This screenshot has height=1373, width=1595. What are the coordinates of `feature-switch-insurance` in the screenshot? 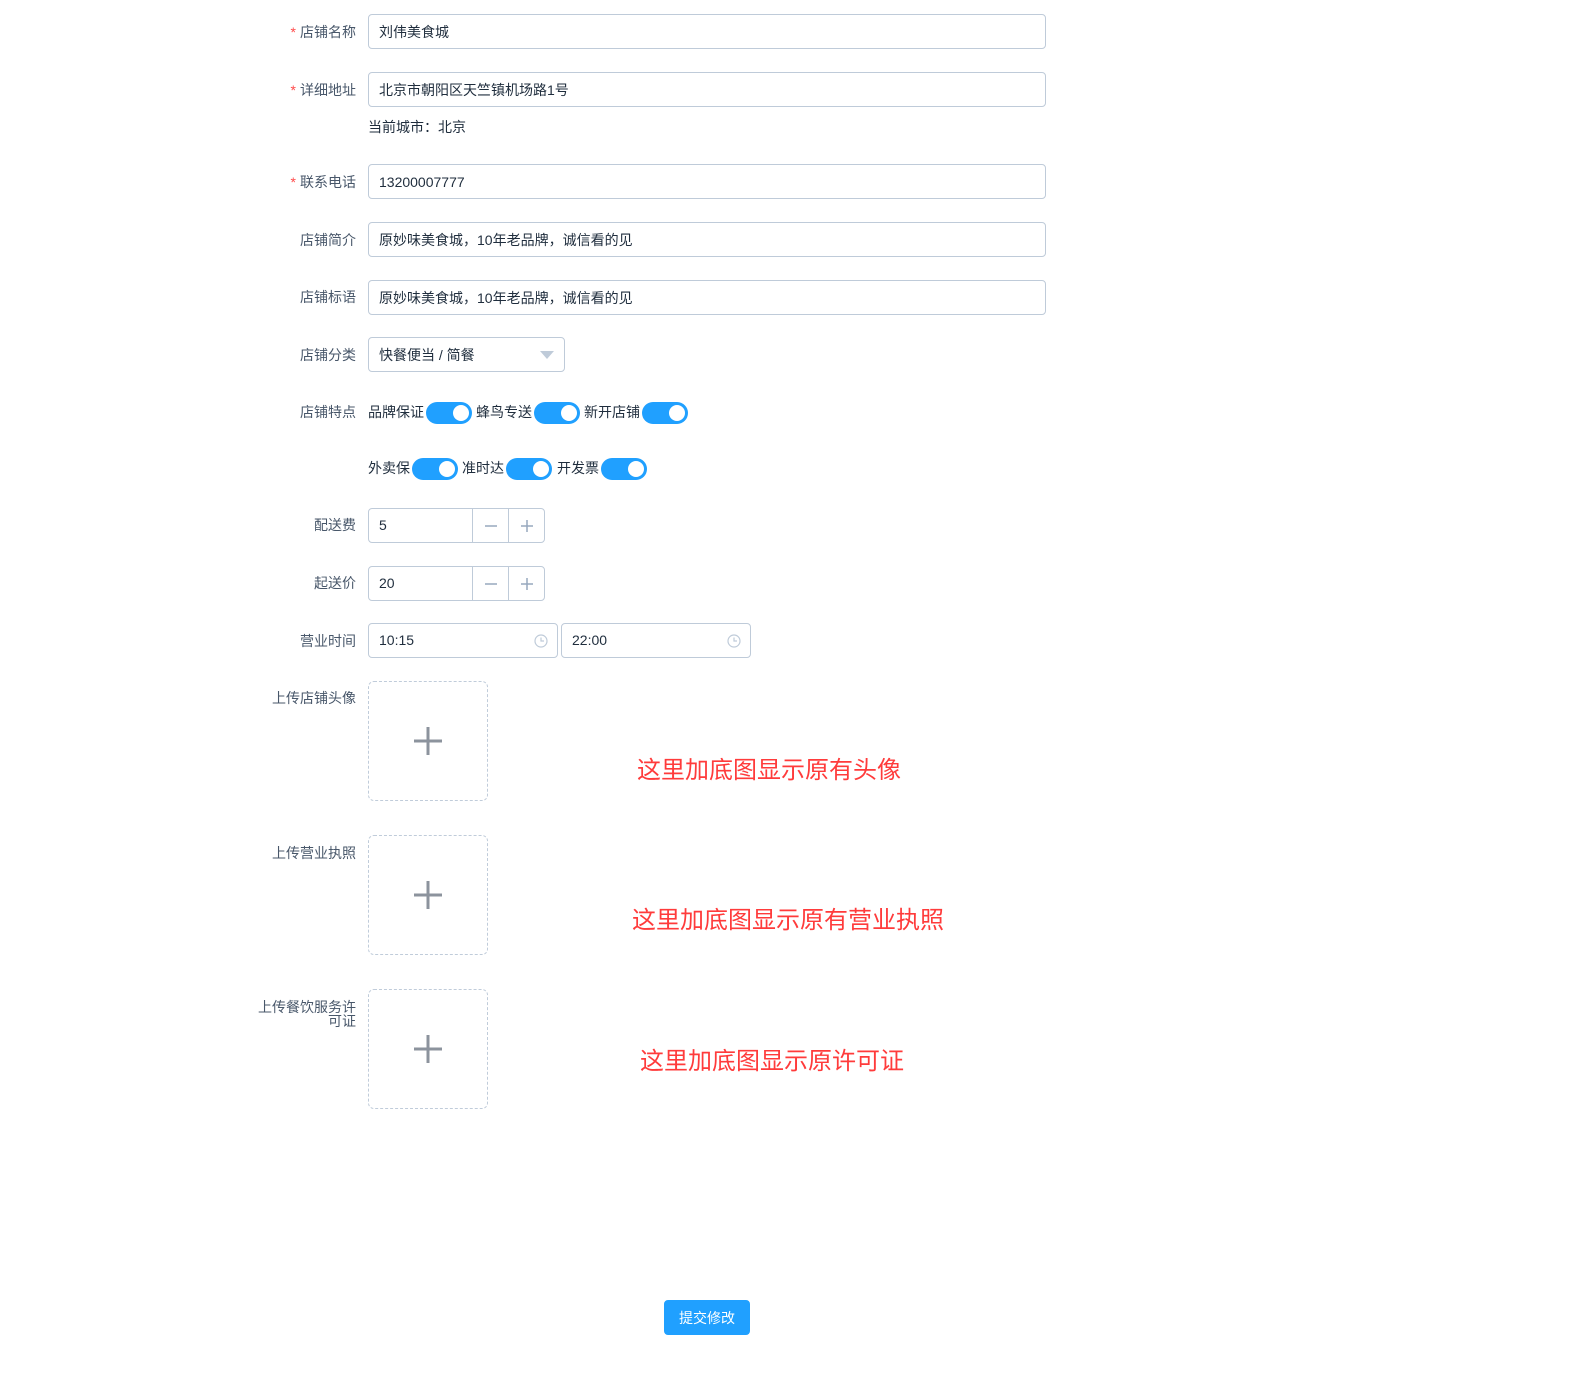 It's located at (435, 469).